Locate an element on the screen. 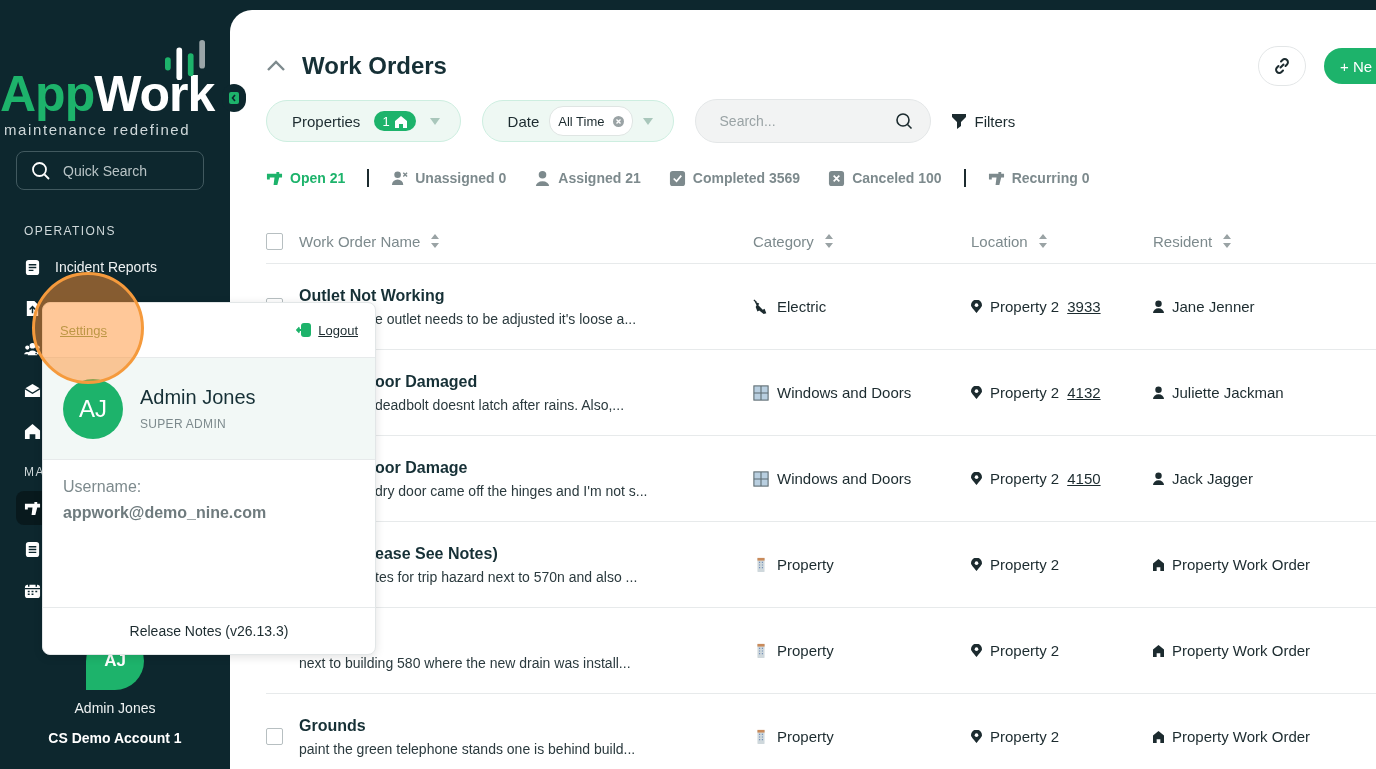  username-label: Username: is located at coordinates (103, 487).